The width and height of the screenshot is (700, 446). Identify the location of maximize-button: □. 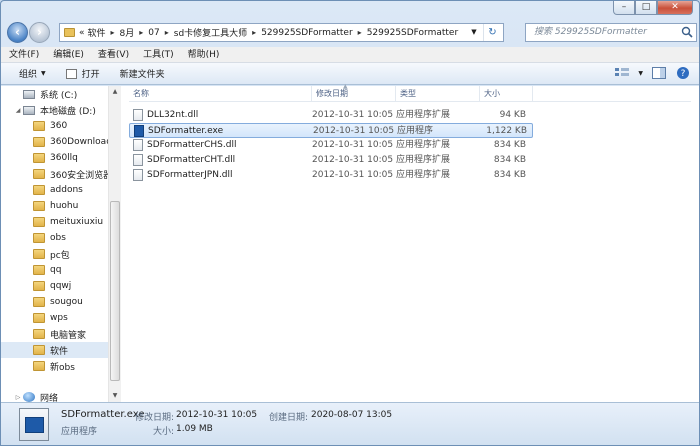
(646, 8).